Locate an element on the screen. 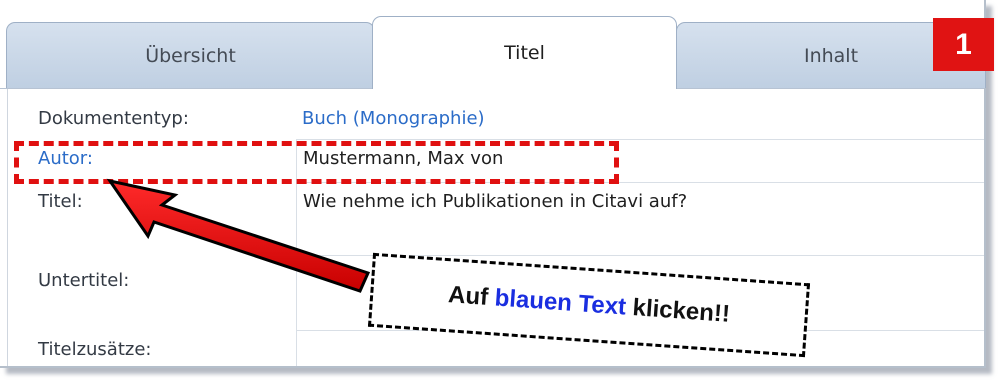 This screenshot has height=380, width=1001. callout-text-highlight: blauen Text is located at coordinates (560, 302).